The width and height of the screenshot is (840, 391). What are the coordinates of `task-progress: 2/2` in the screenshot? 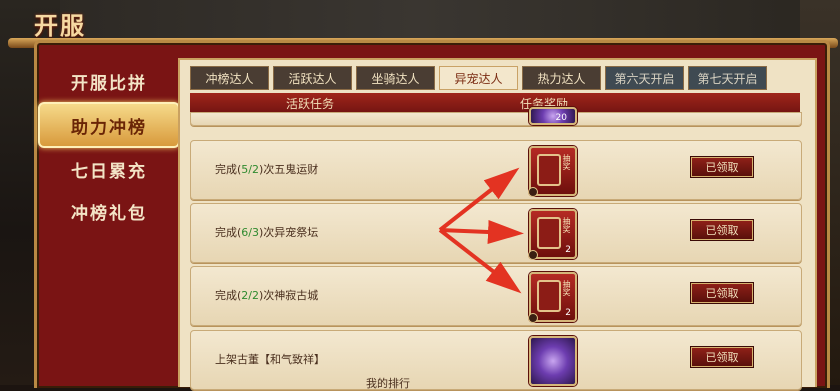 It's located at (250, 295).